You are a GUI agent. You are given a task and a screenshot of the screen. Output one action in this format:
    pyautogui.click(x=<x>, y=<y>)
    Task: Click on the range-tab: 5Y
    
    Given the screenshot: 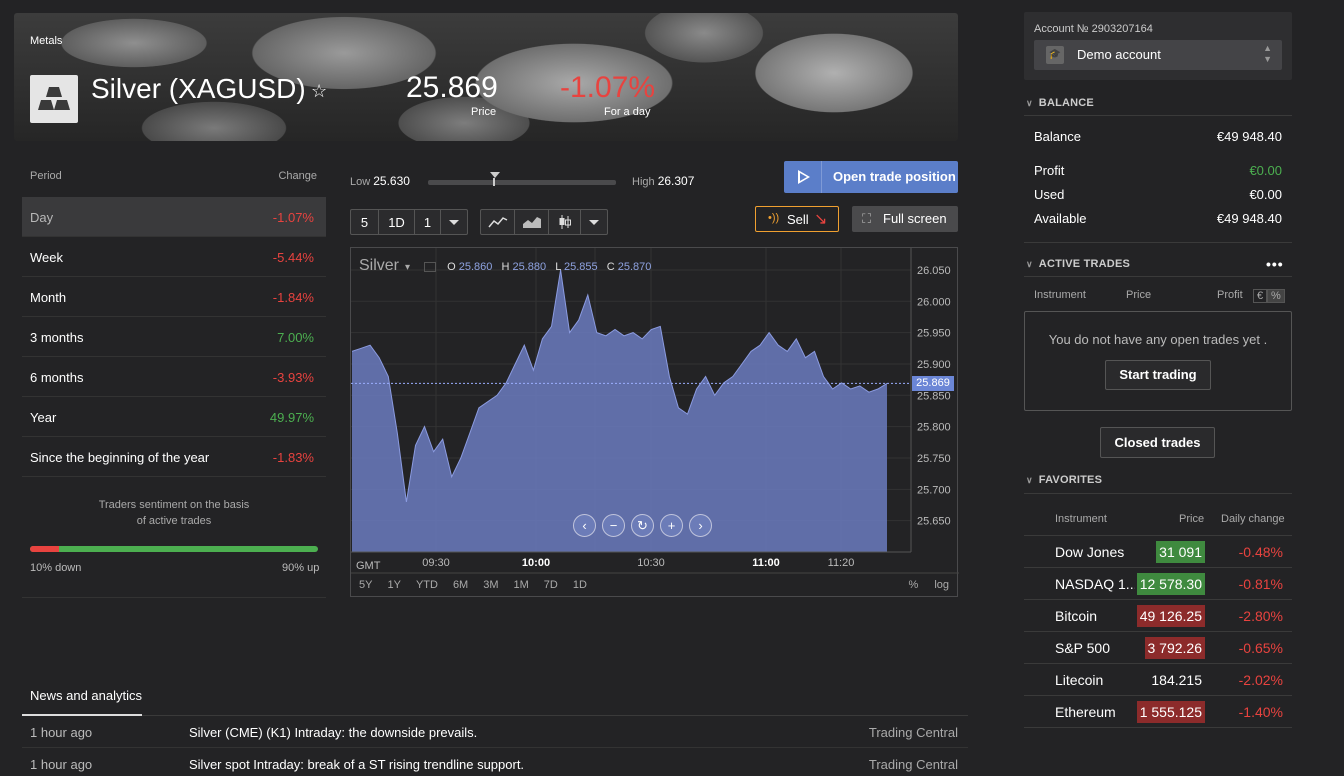 What is the action you would take?
    pyautogui.click(x=365, y=585)
    